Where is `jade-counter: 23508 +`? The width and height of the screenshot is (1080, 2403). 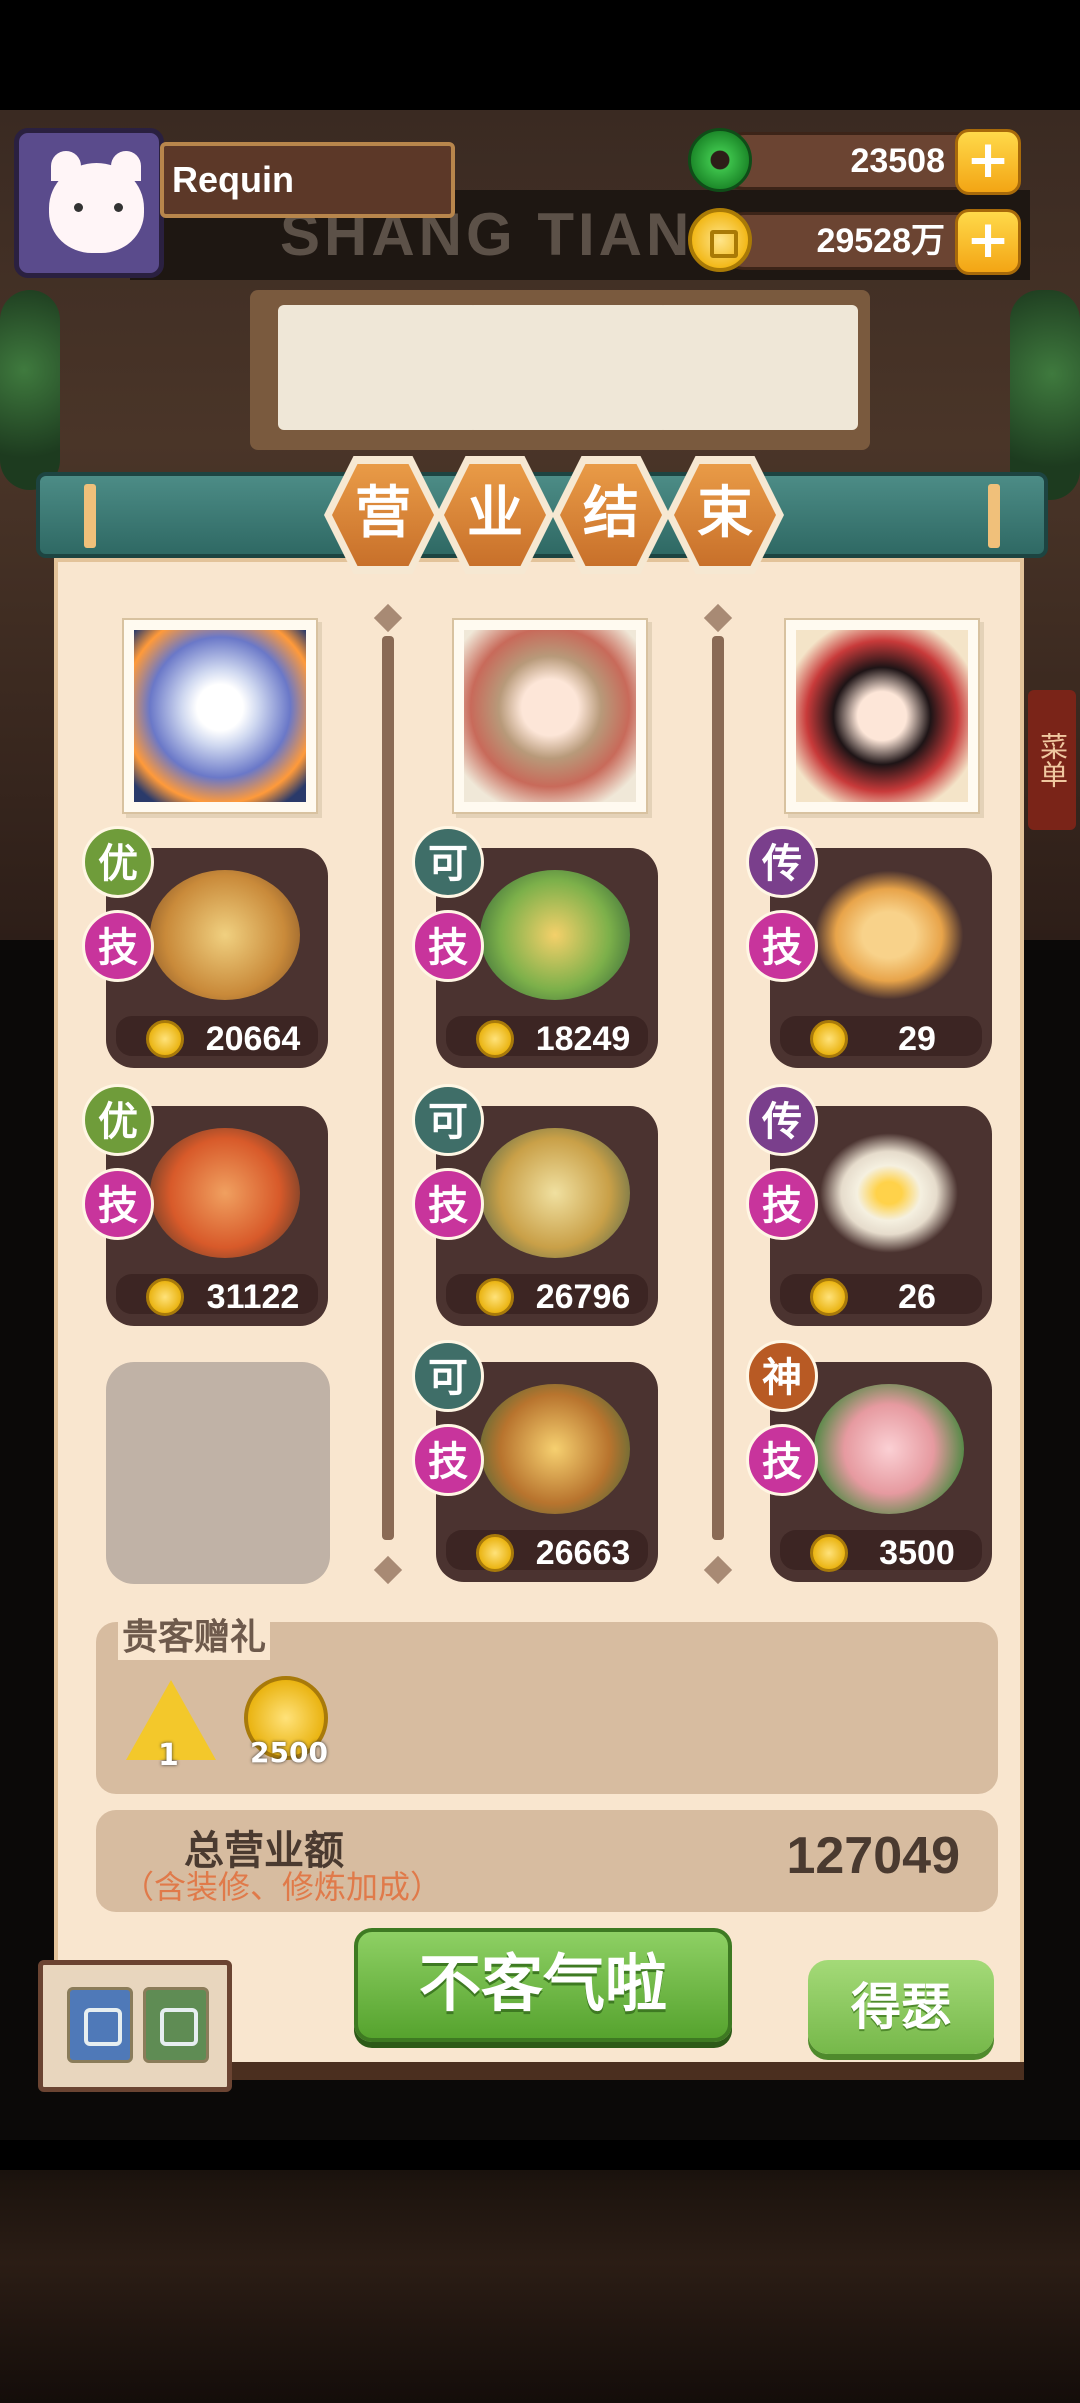
jade-counter: 23508 + is located at coordinates (868, 162).